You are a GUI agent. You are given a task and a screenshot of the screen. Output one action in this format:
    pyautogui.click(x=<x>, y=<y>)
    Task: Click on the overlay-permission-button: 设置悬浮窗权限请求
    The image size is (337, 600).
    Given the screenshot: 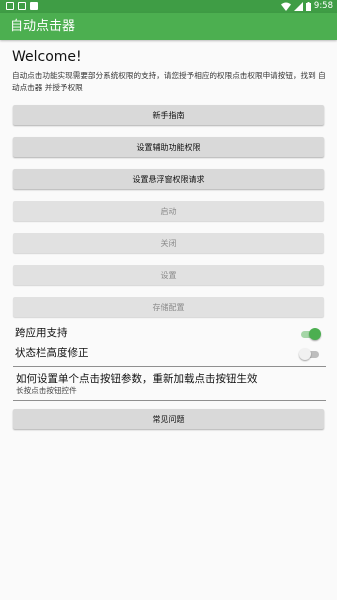 What is the action you would take?
    pyautogui.click(x=168, y=179)
    